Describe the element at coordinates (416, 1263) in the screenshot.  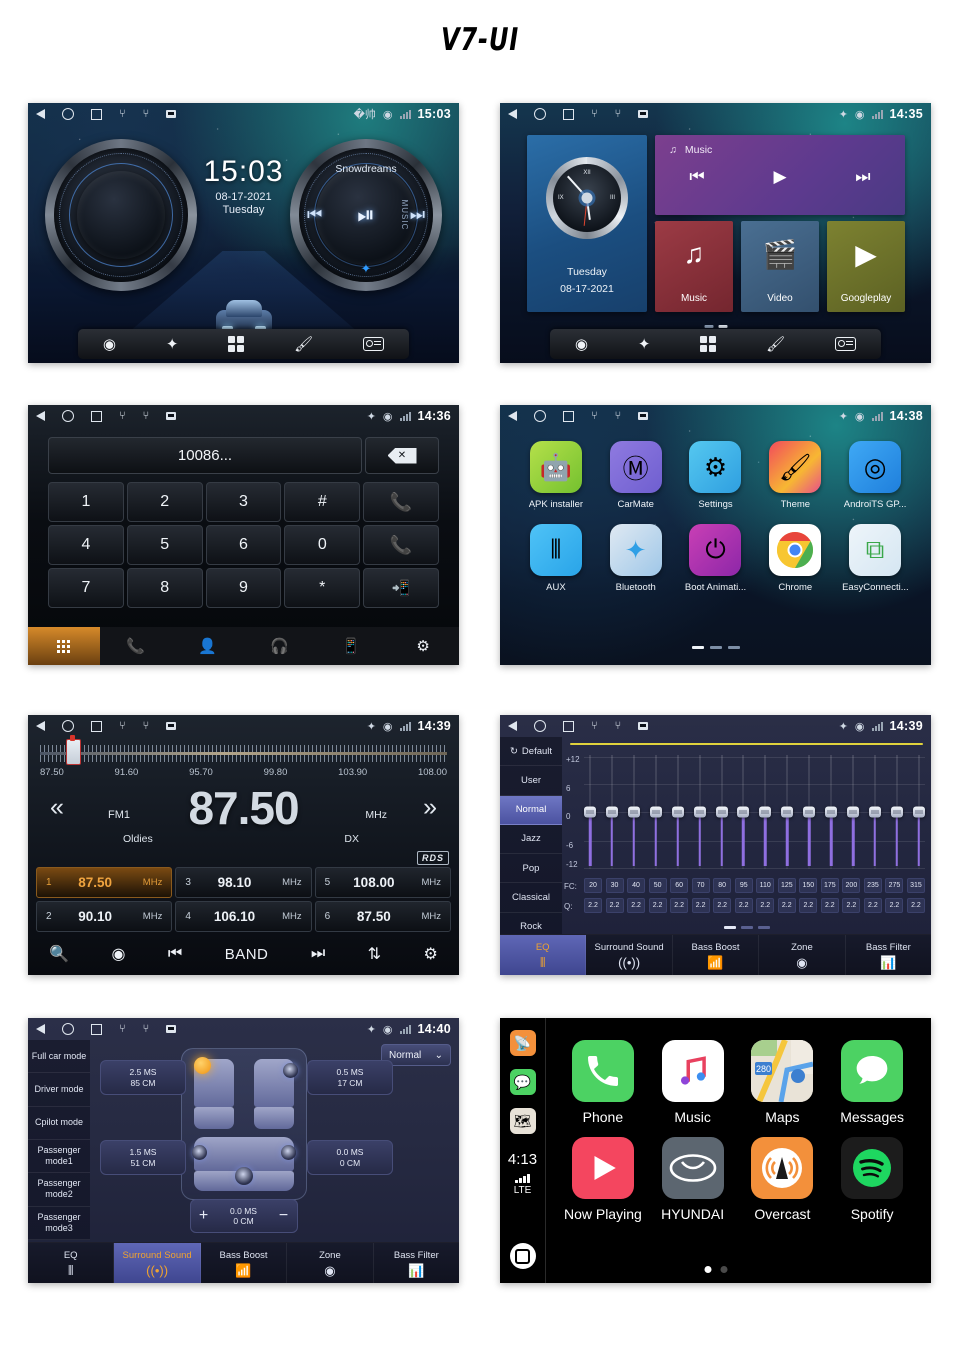
I see `tab-bass-filter: Bass Filter 📊` at that location.